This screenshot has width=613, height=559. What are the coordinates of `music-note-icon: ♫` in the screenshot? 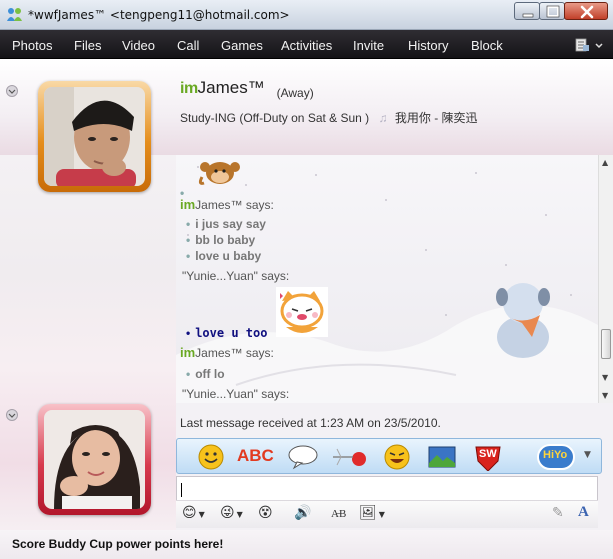 It's located at (383, 118).